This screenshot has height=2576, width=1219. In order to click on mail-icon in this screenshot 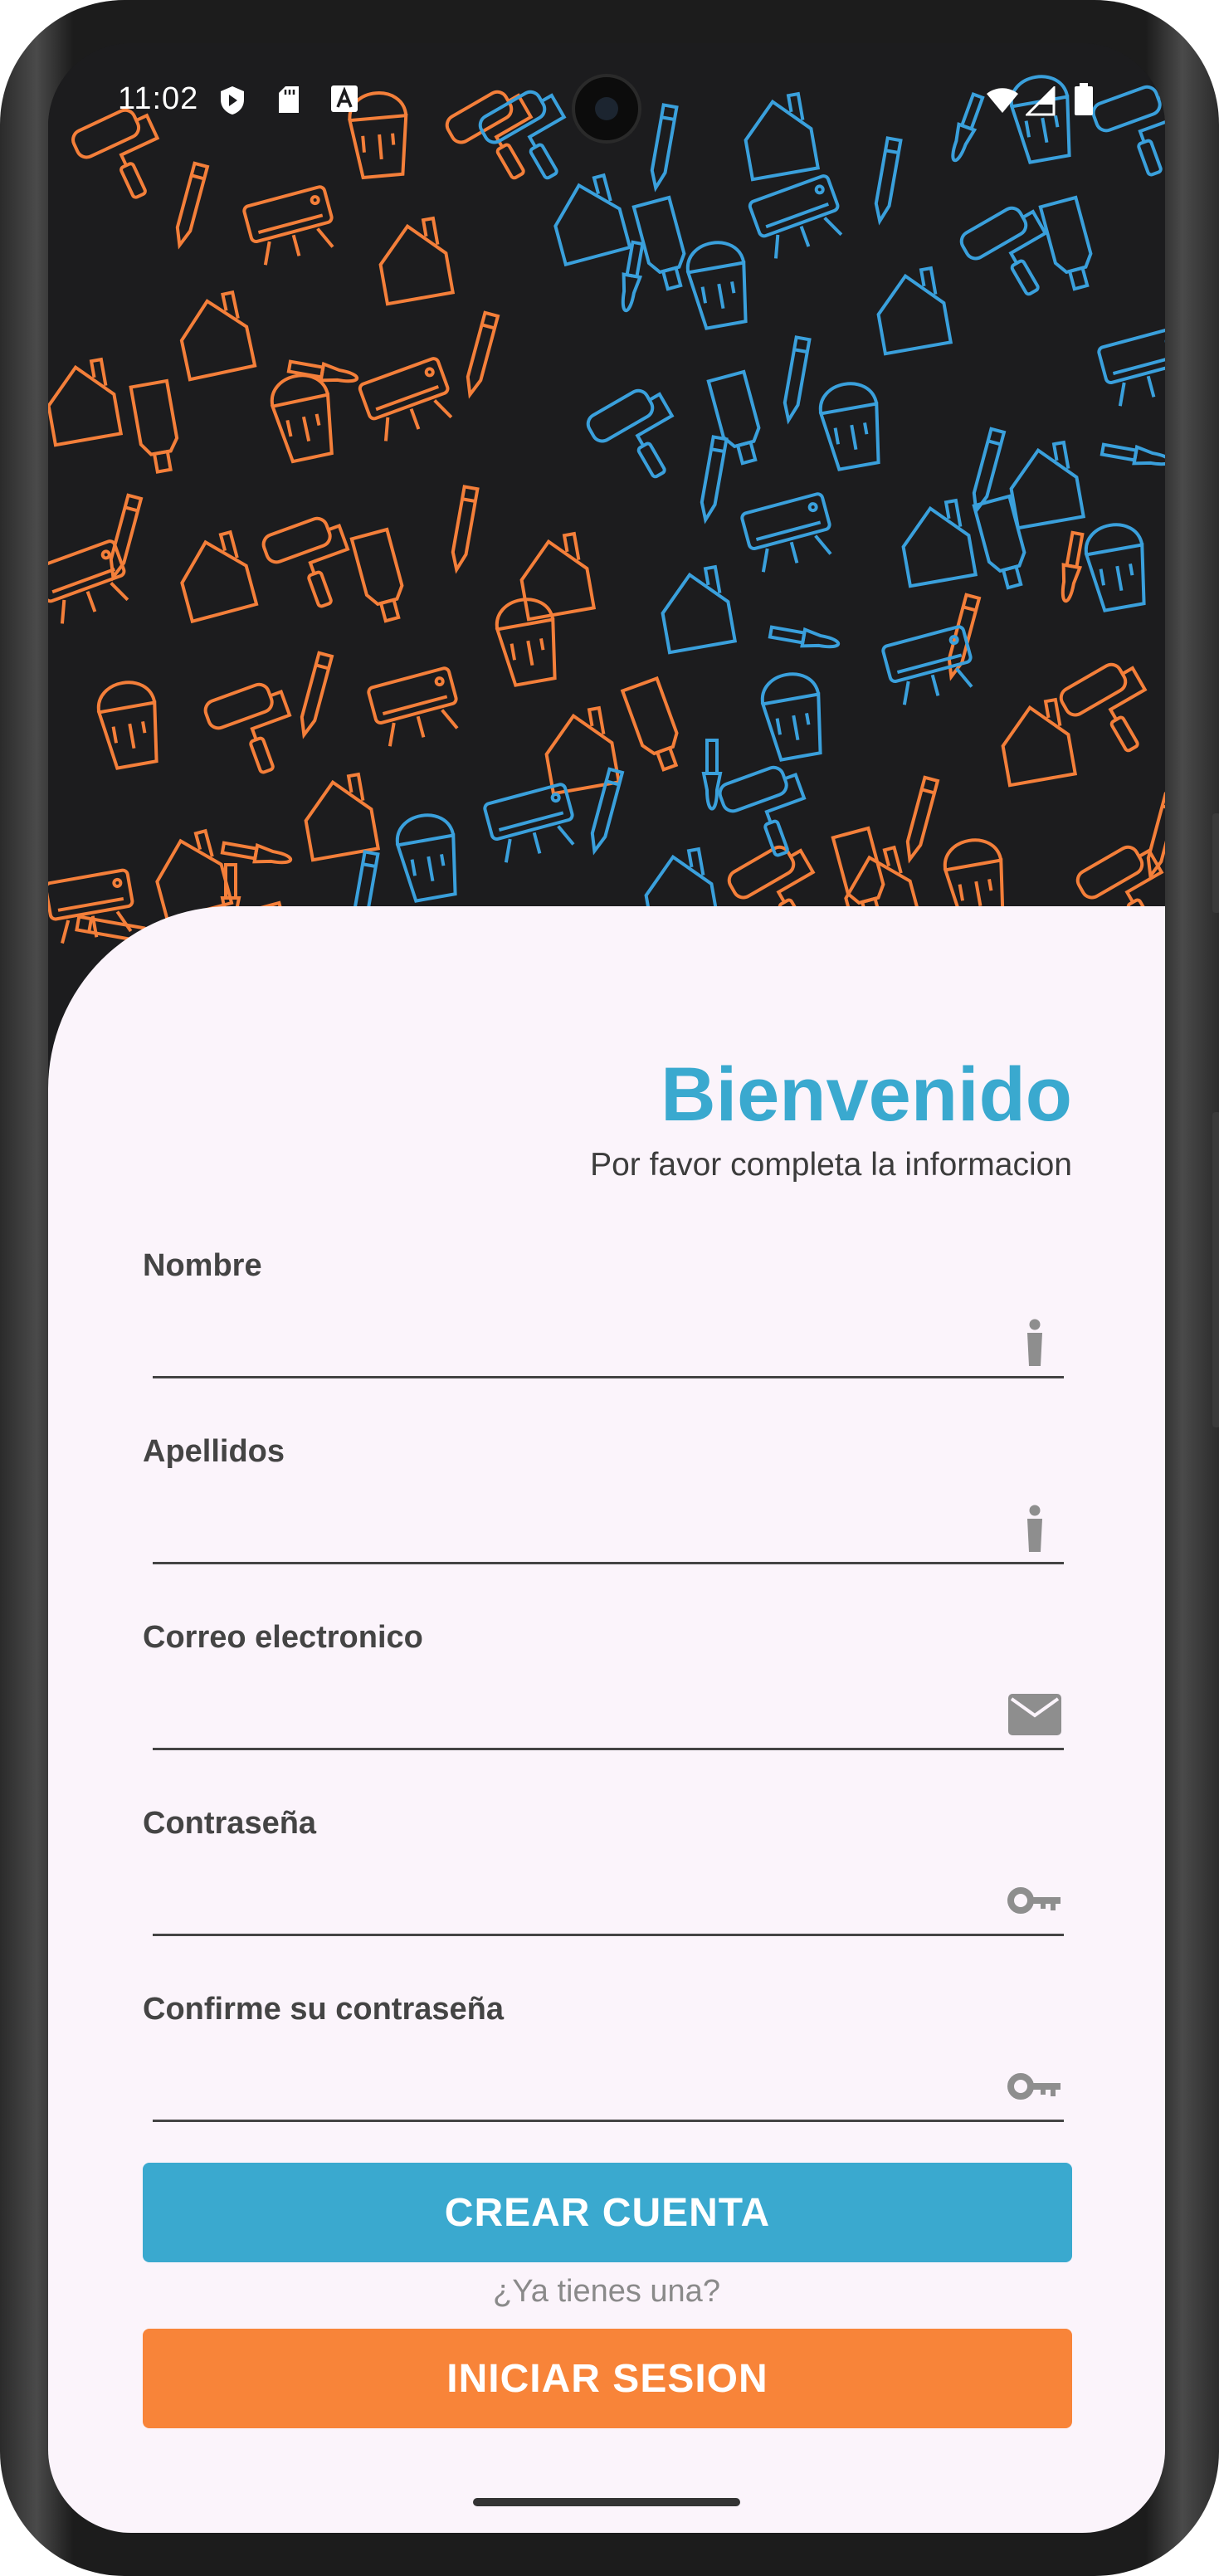, I will do `click(1035, 1715)`.